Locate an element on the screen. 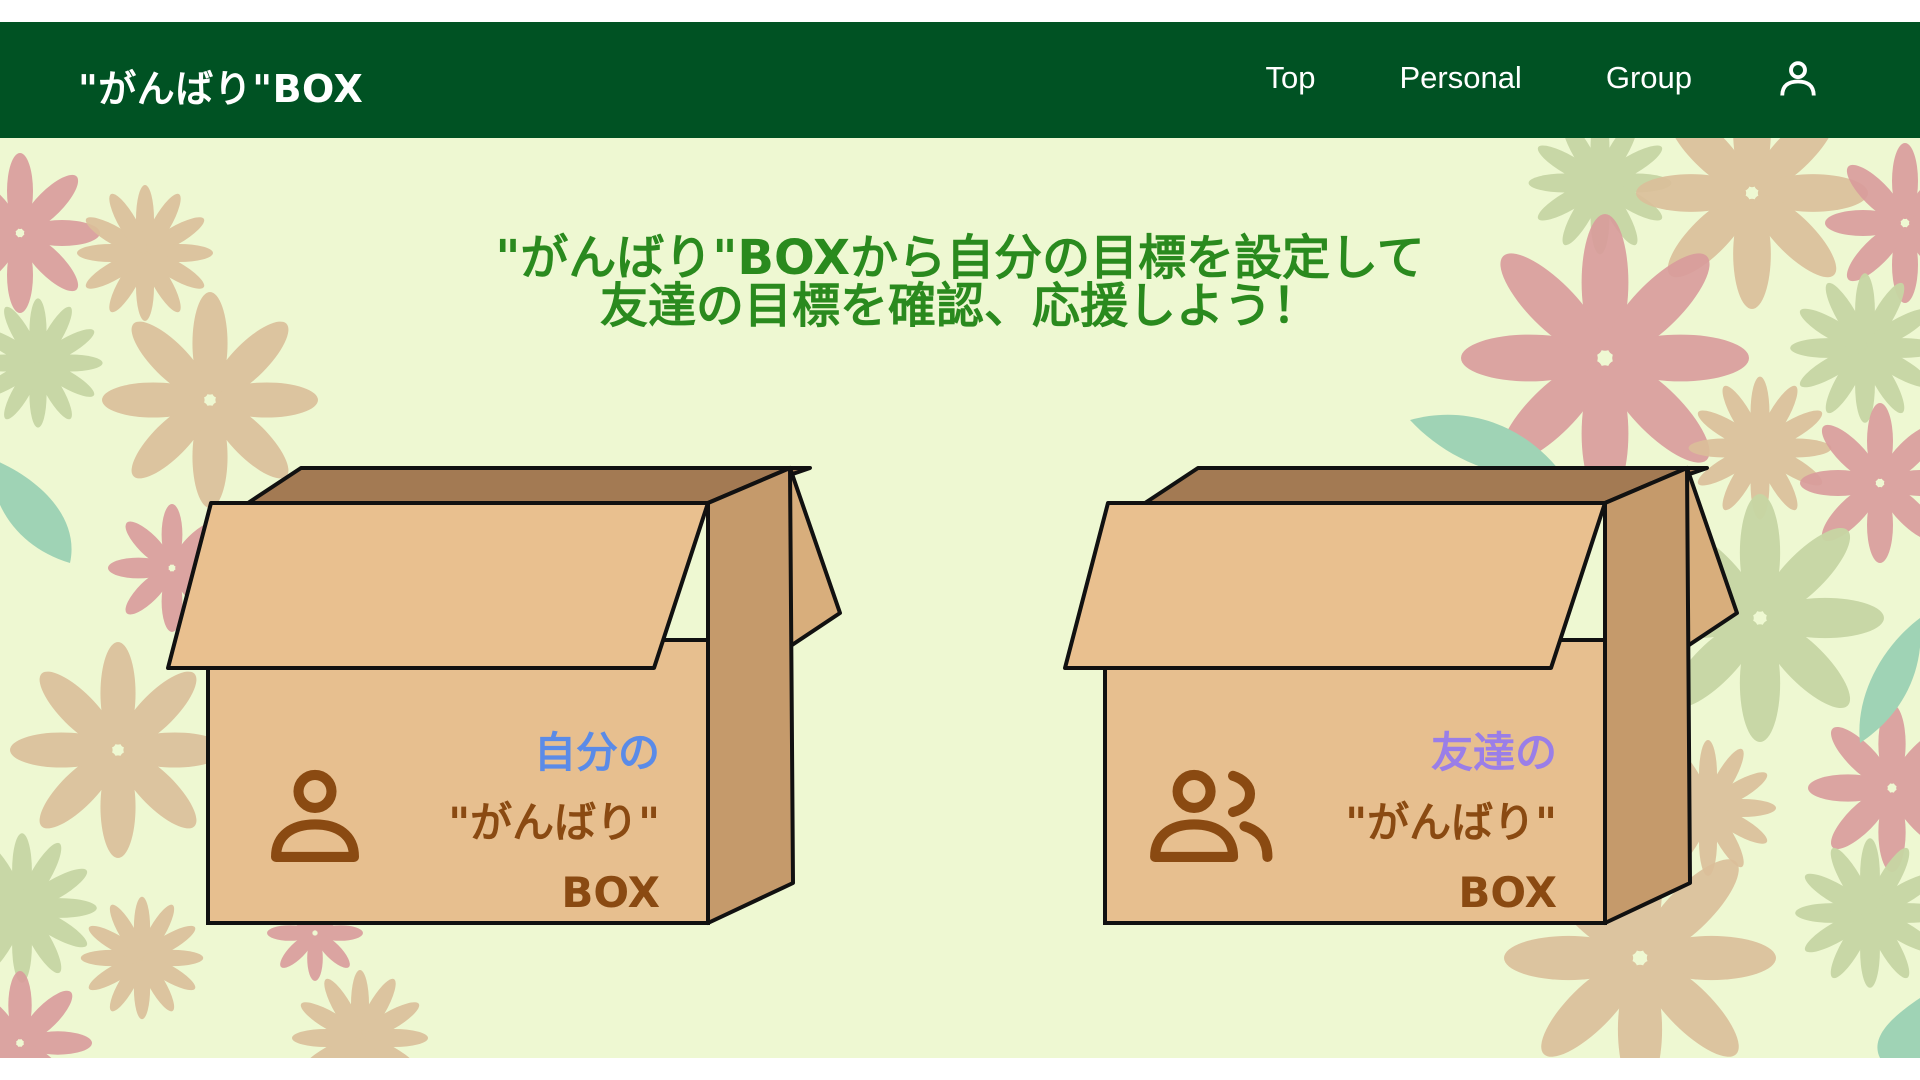 This screenshot has height=1080, width=1920. headline-line-2: 友達の目標を確認、応援しよう！ is located at coordinates (959, 306).